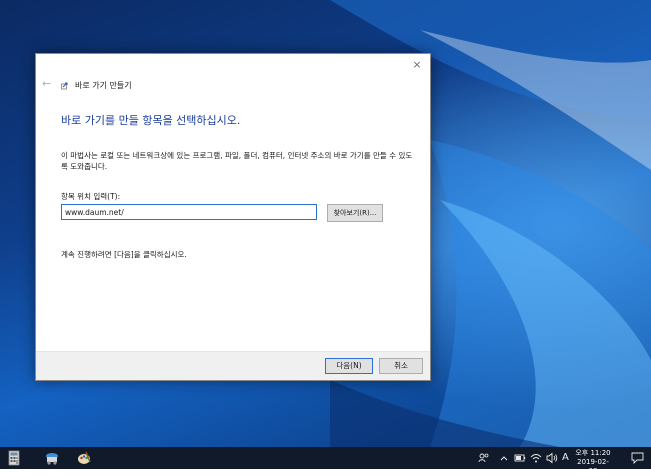  What do you see at coordinates (520, 458) in the screenshot?
I see `battery-icon` at bounding box center [520, 458].